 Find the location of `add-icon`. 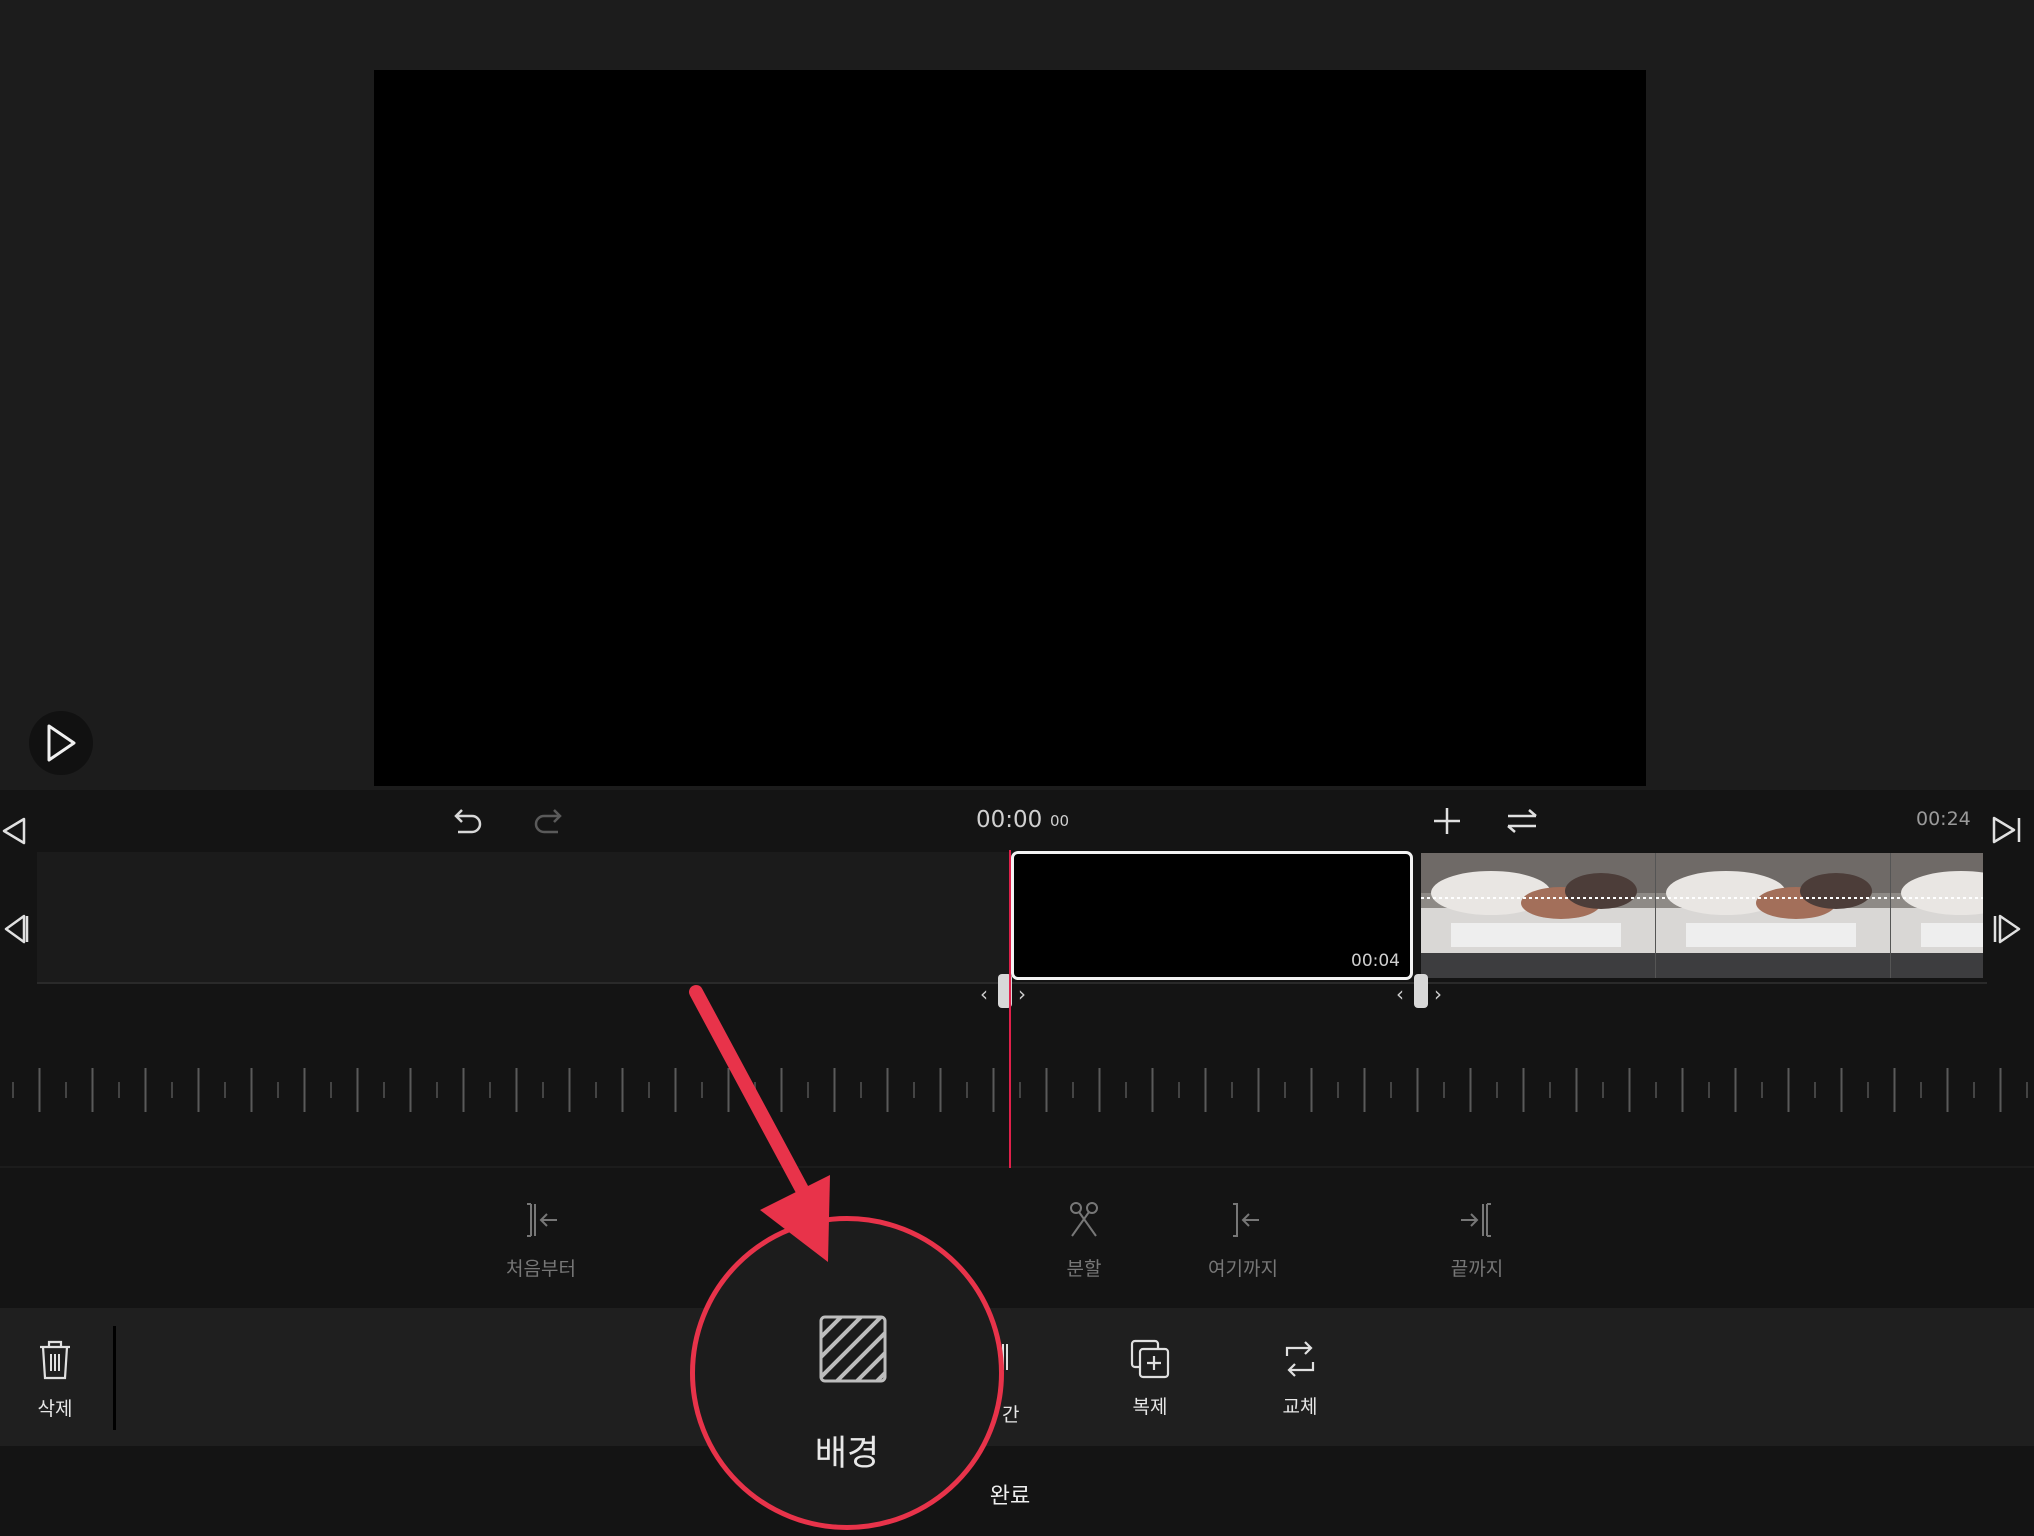

add-icon is located at coordinates (1447, 821).